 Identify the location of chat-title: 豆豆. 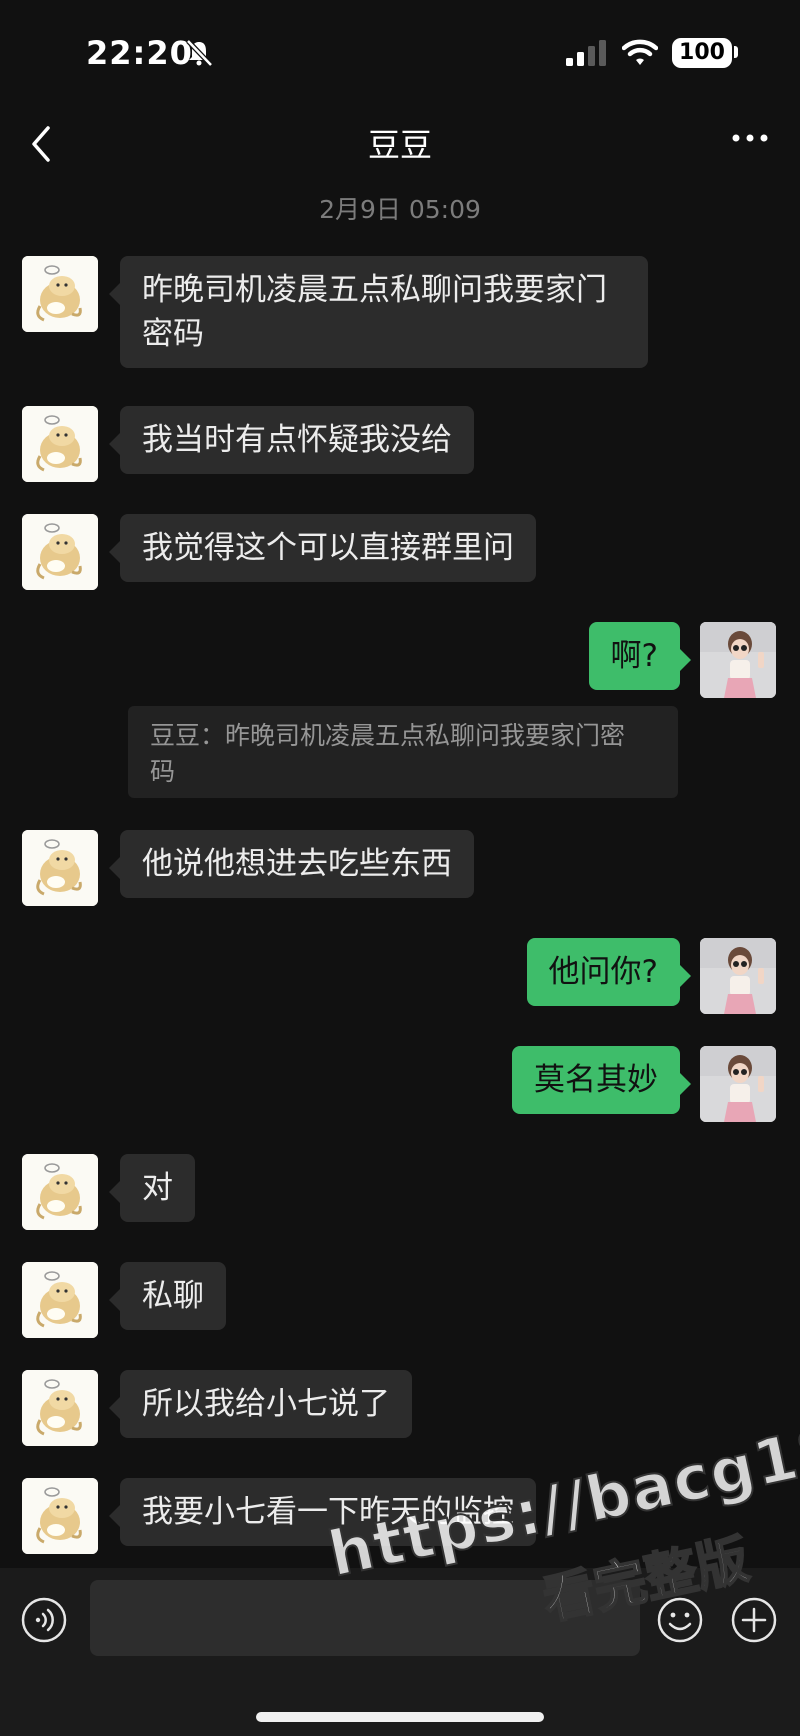
(399, 145).